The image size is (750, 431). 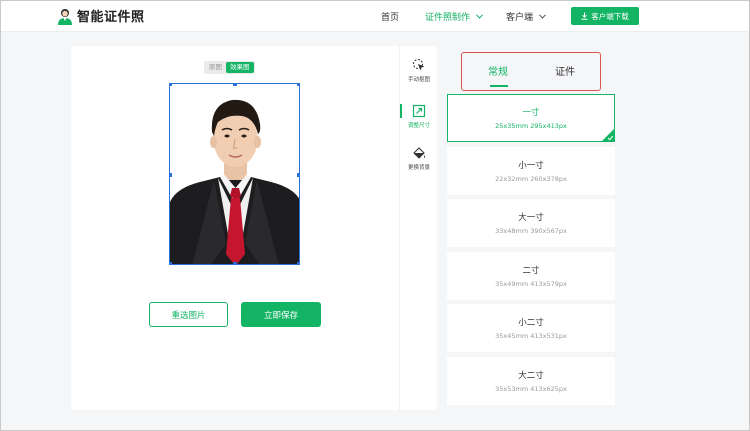 I want to click on portrait-photo, so click(x=234, y=174).